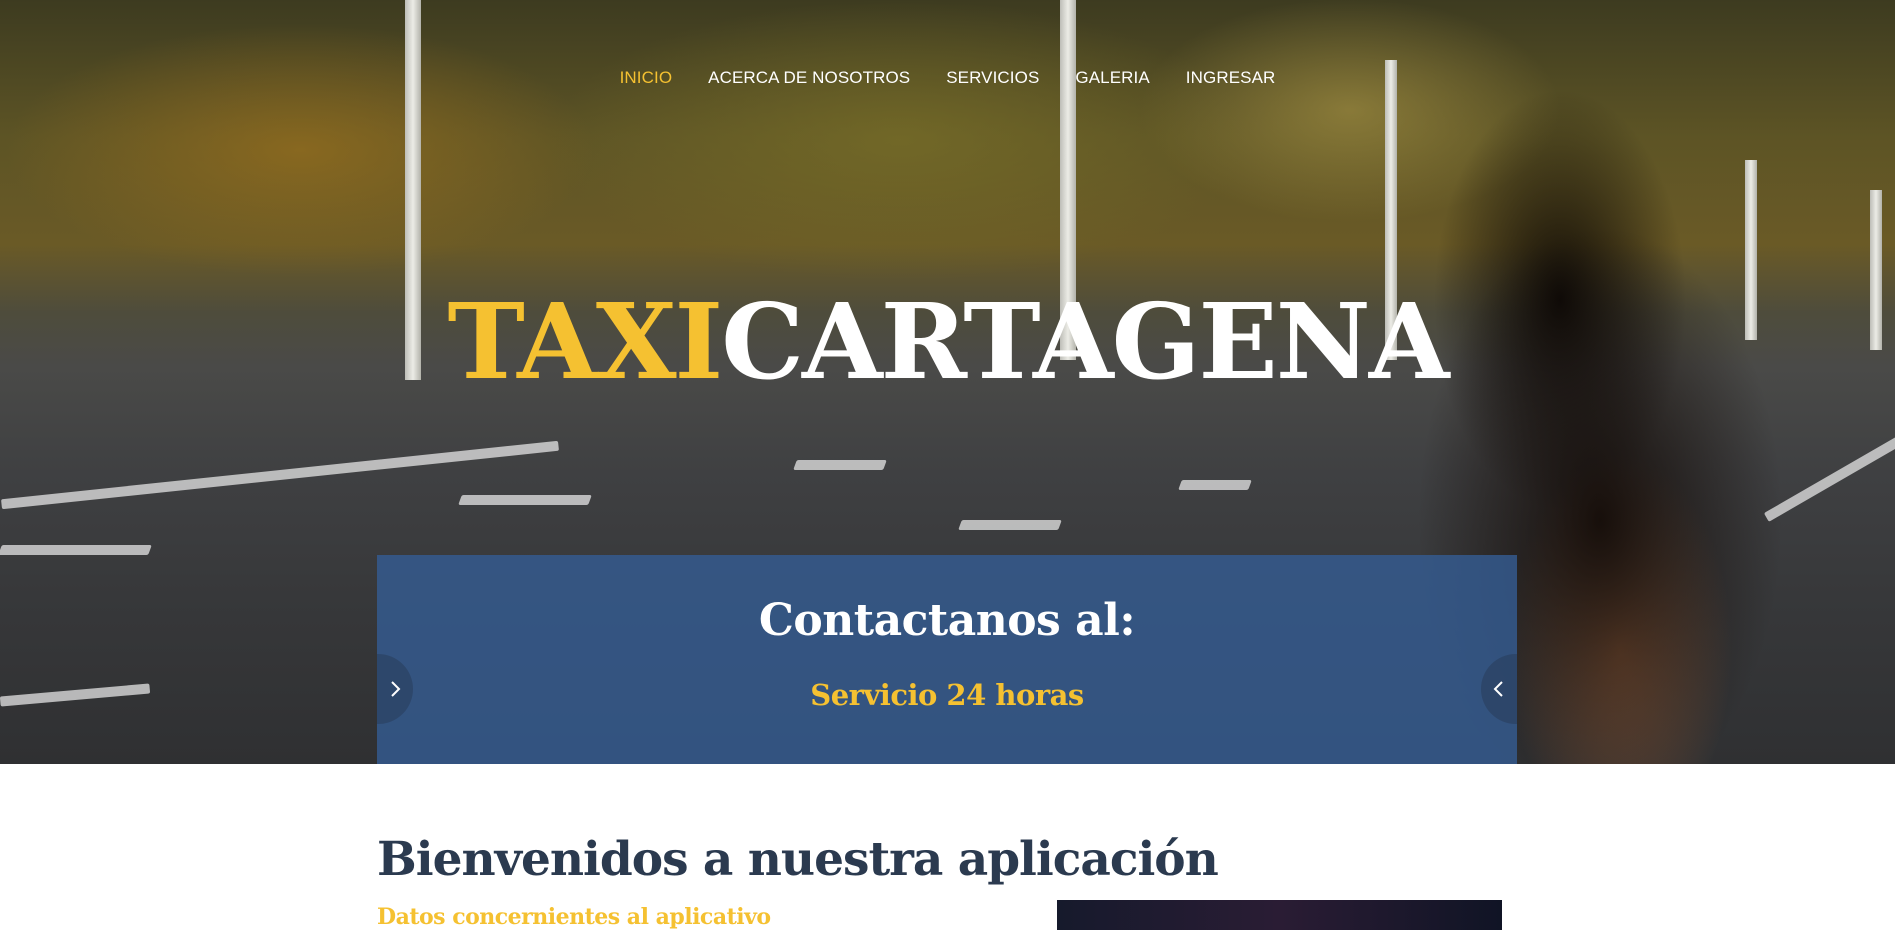 The width and height of the screenshot is (1895, 930). What do you see at coordinates (396, 689) in the screenshot?
I see `chevron-right-icon` at bounding box center [396, 689].